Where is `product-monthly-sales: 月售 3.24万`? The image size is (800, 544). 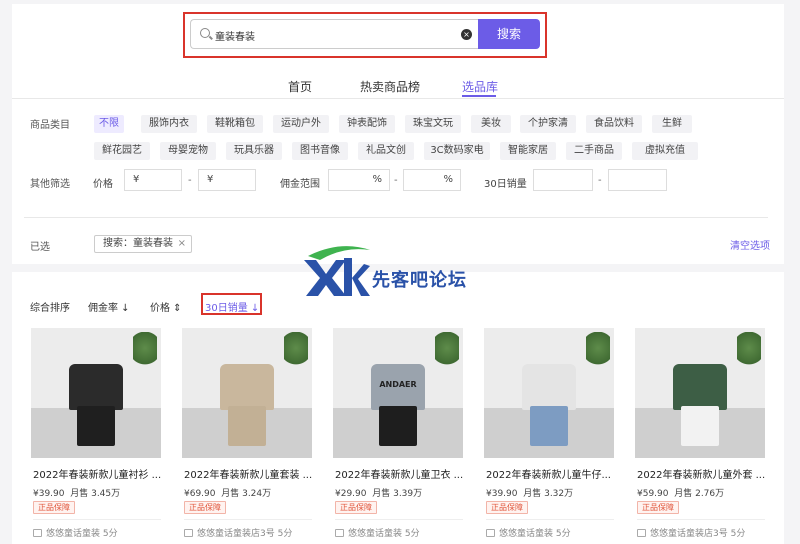 product-monthly-sales: 月售 3.24万 is located at coordinates (246, 494).